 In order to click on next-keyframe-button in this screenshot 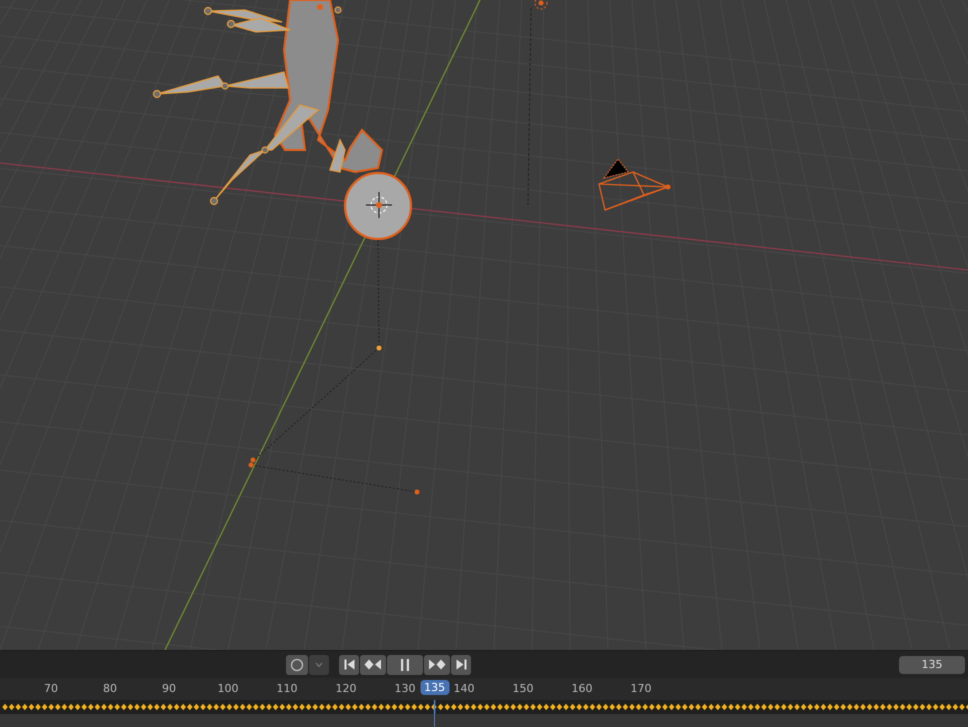, I will do `click(437, 664)`.